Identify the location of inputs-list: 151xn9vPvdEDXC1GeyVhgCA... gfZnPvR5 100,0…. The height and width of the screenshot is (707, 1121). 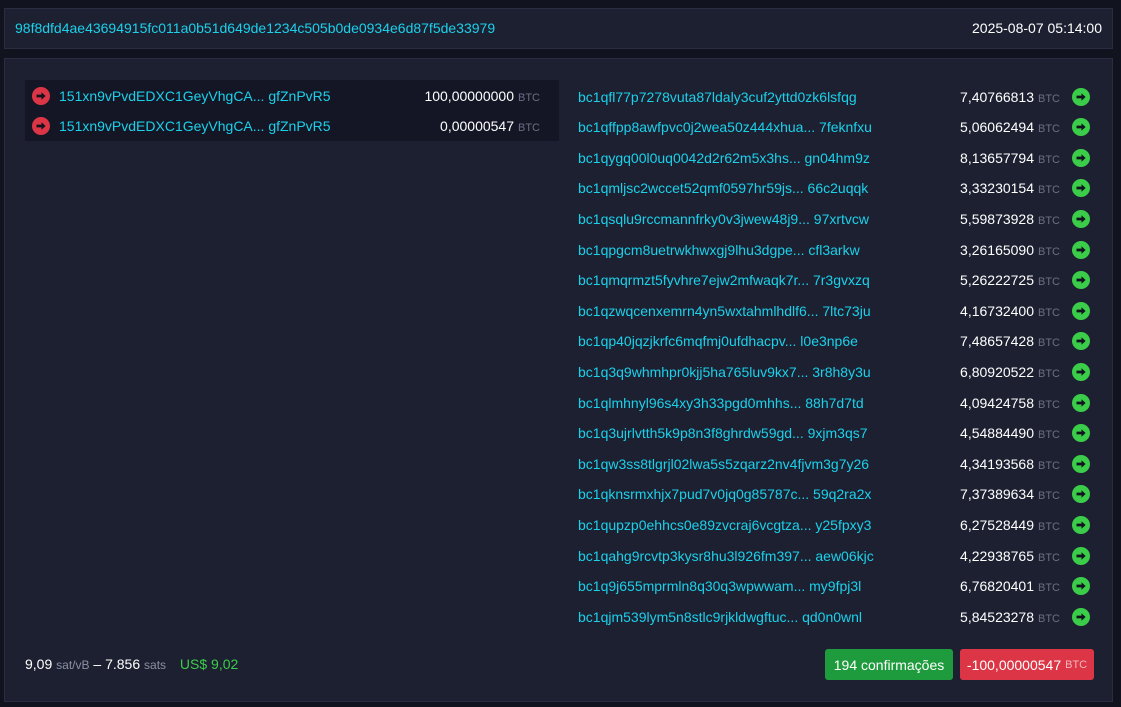
(292, 110).